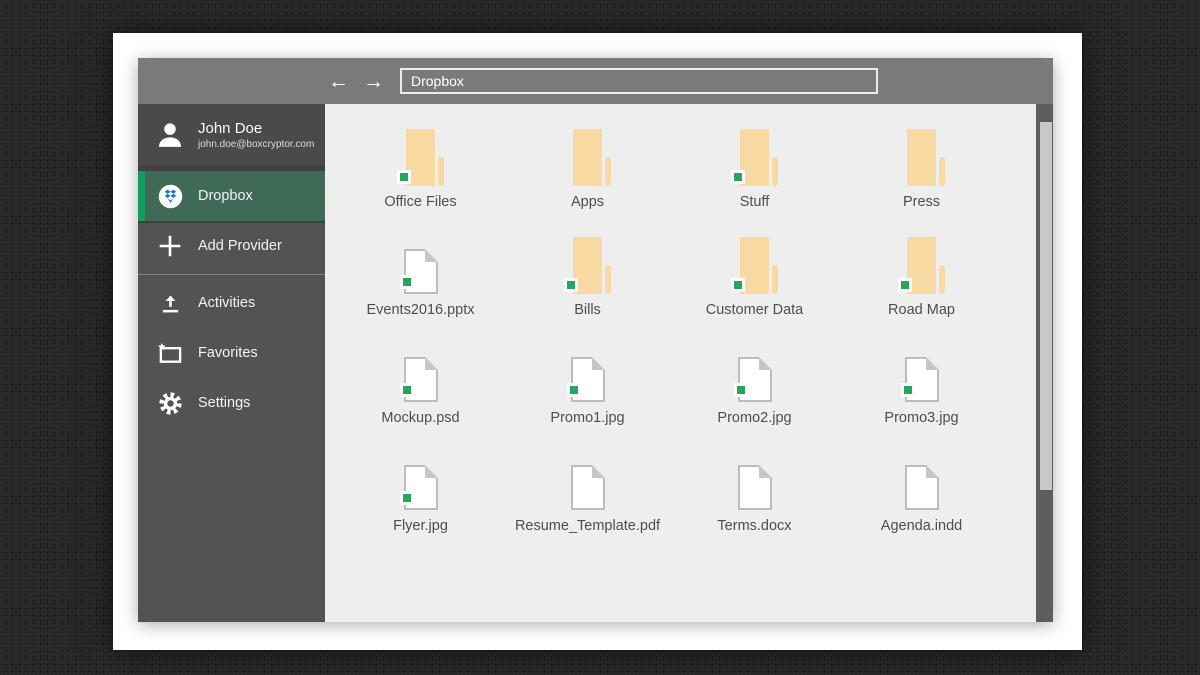  I want to click on file-name: Bills, so click(587, 310).